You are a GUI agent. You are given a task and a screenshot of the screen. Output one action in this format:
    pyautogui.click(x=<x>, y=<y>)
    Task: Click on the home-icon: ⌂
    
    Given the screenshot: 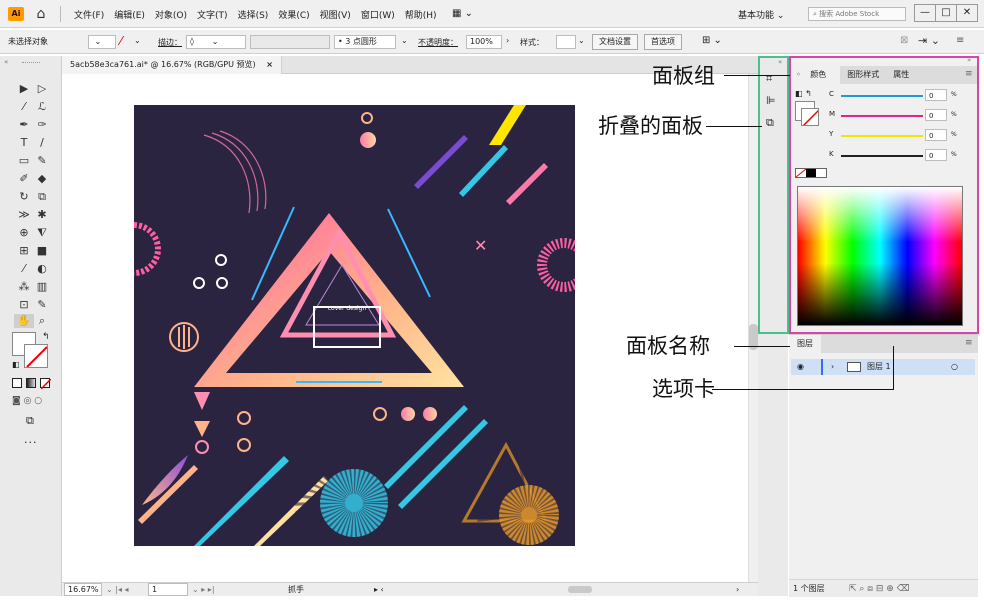 What is the action you would take?
    pyautogui.click(x=41, y=14)
    